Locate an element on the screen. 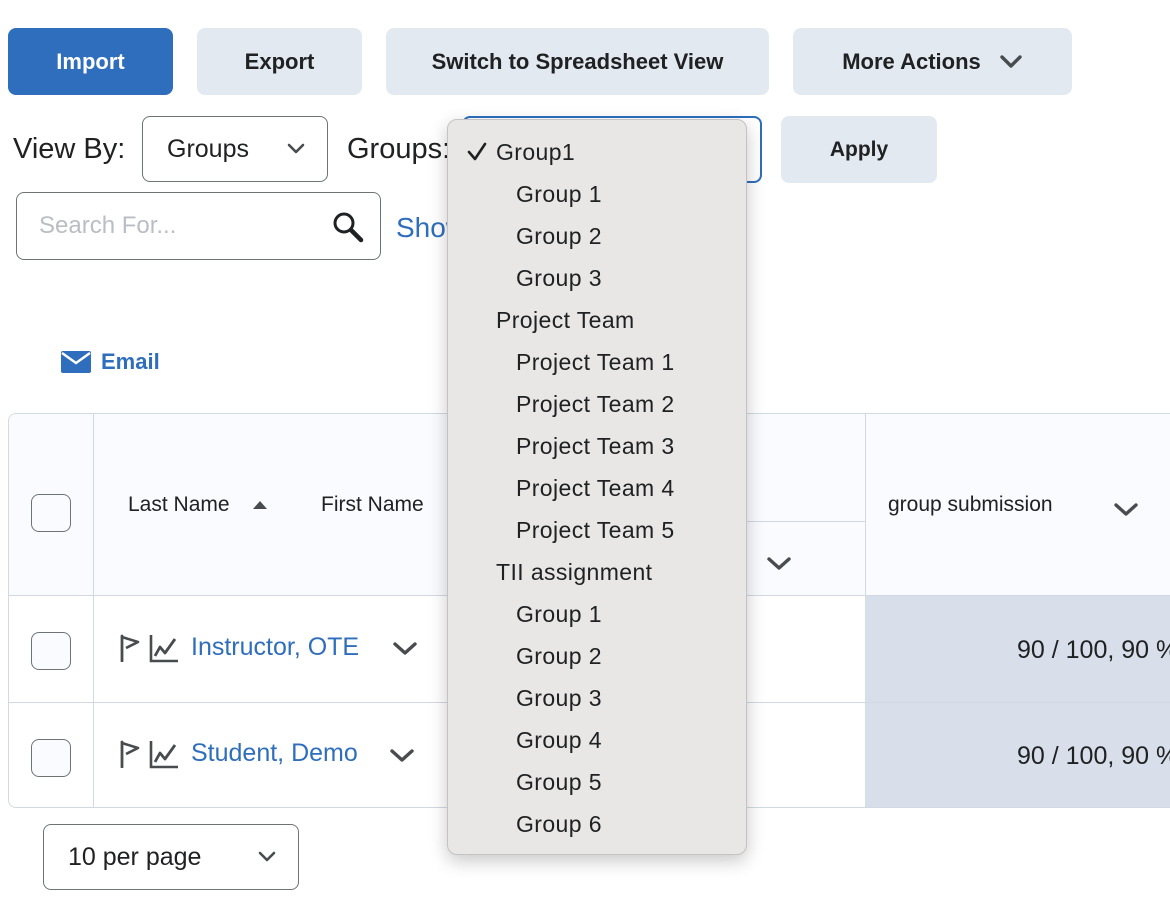 This screenshot has height=922, width=1170. student-name-link: Student, Demo is located at coordinates (274, 753).